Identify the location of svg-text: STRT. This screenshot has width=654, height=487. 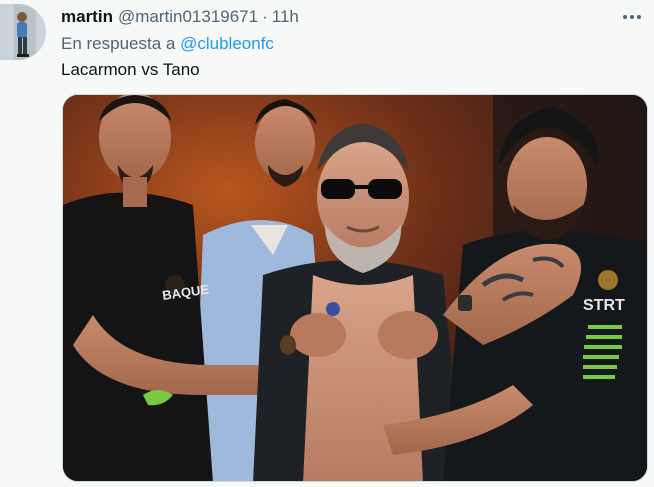
(604, 305).